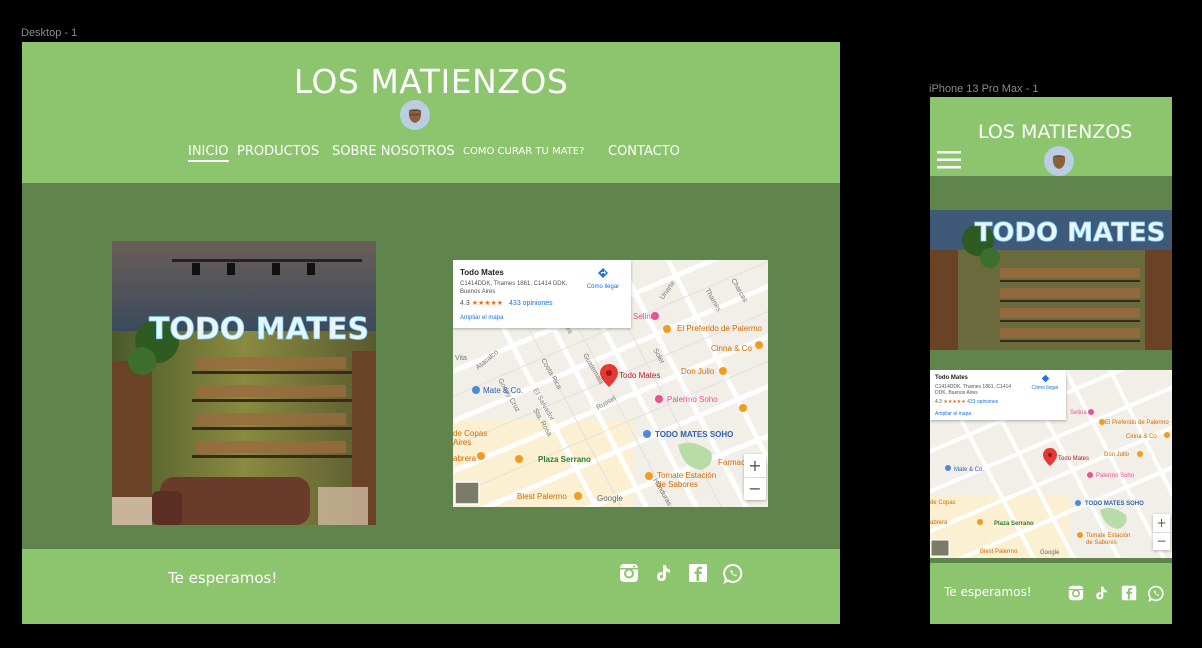 This screenshot has height=648, width=1202. I want to click on whatsapp-icon, so click(733, 575).